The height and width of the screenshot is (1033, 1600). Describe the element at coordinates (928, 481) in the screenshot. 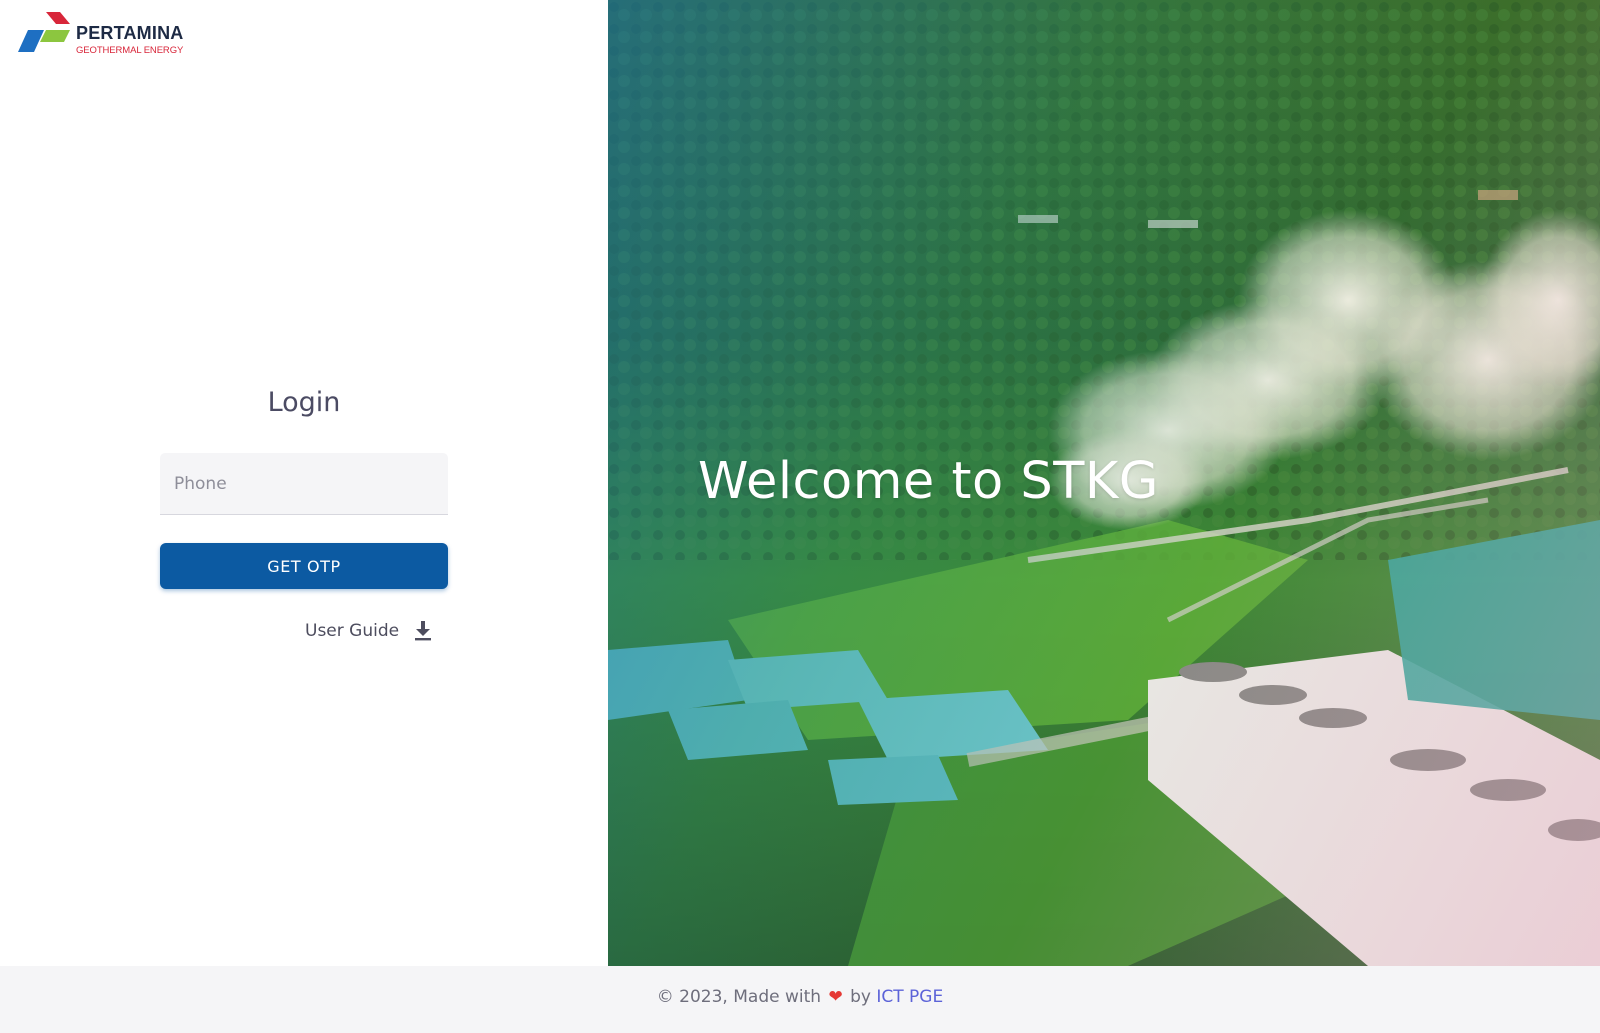

I see `hero-title: Welcome to STKG` at that location.